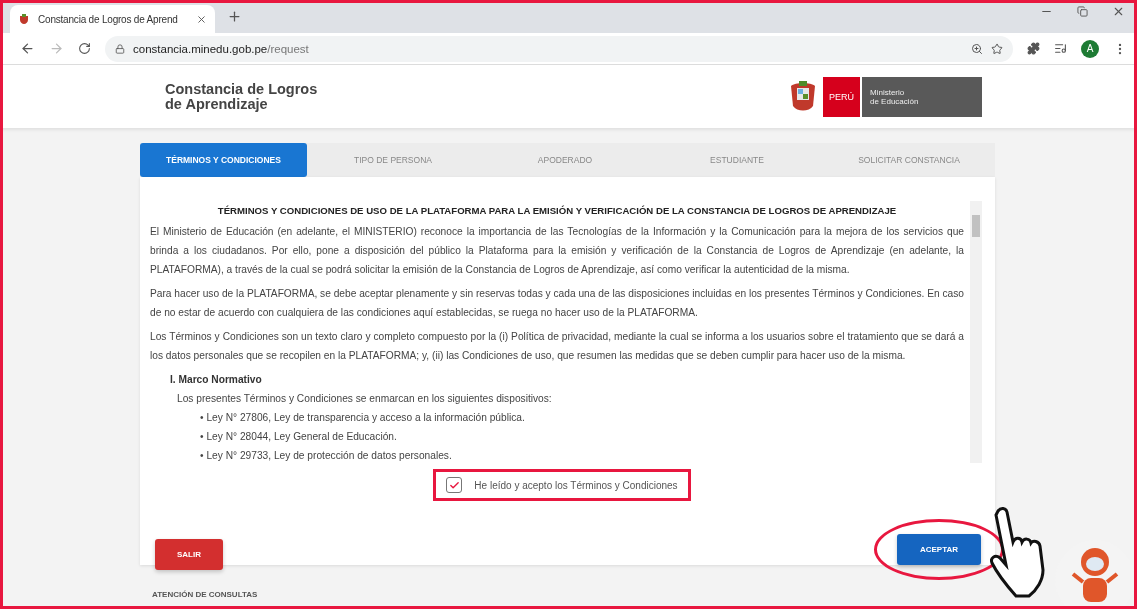 The image size is (1137, 609). I want to click on playlist-icon, so click(1060, 48).